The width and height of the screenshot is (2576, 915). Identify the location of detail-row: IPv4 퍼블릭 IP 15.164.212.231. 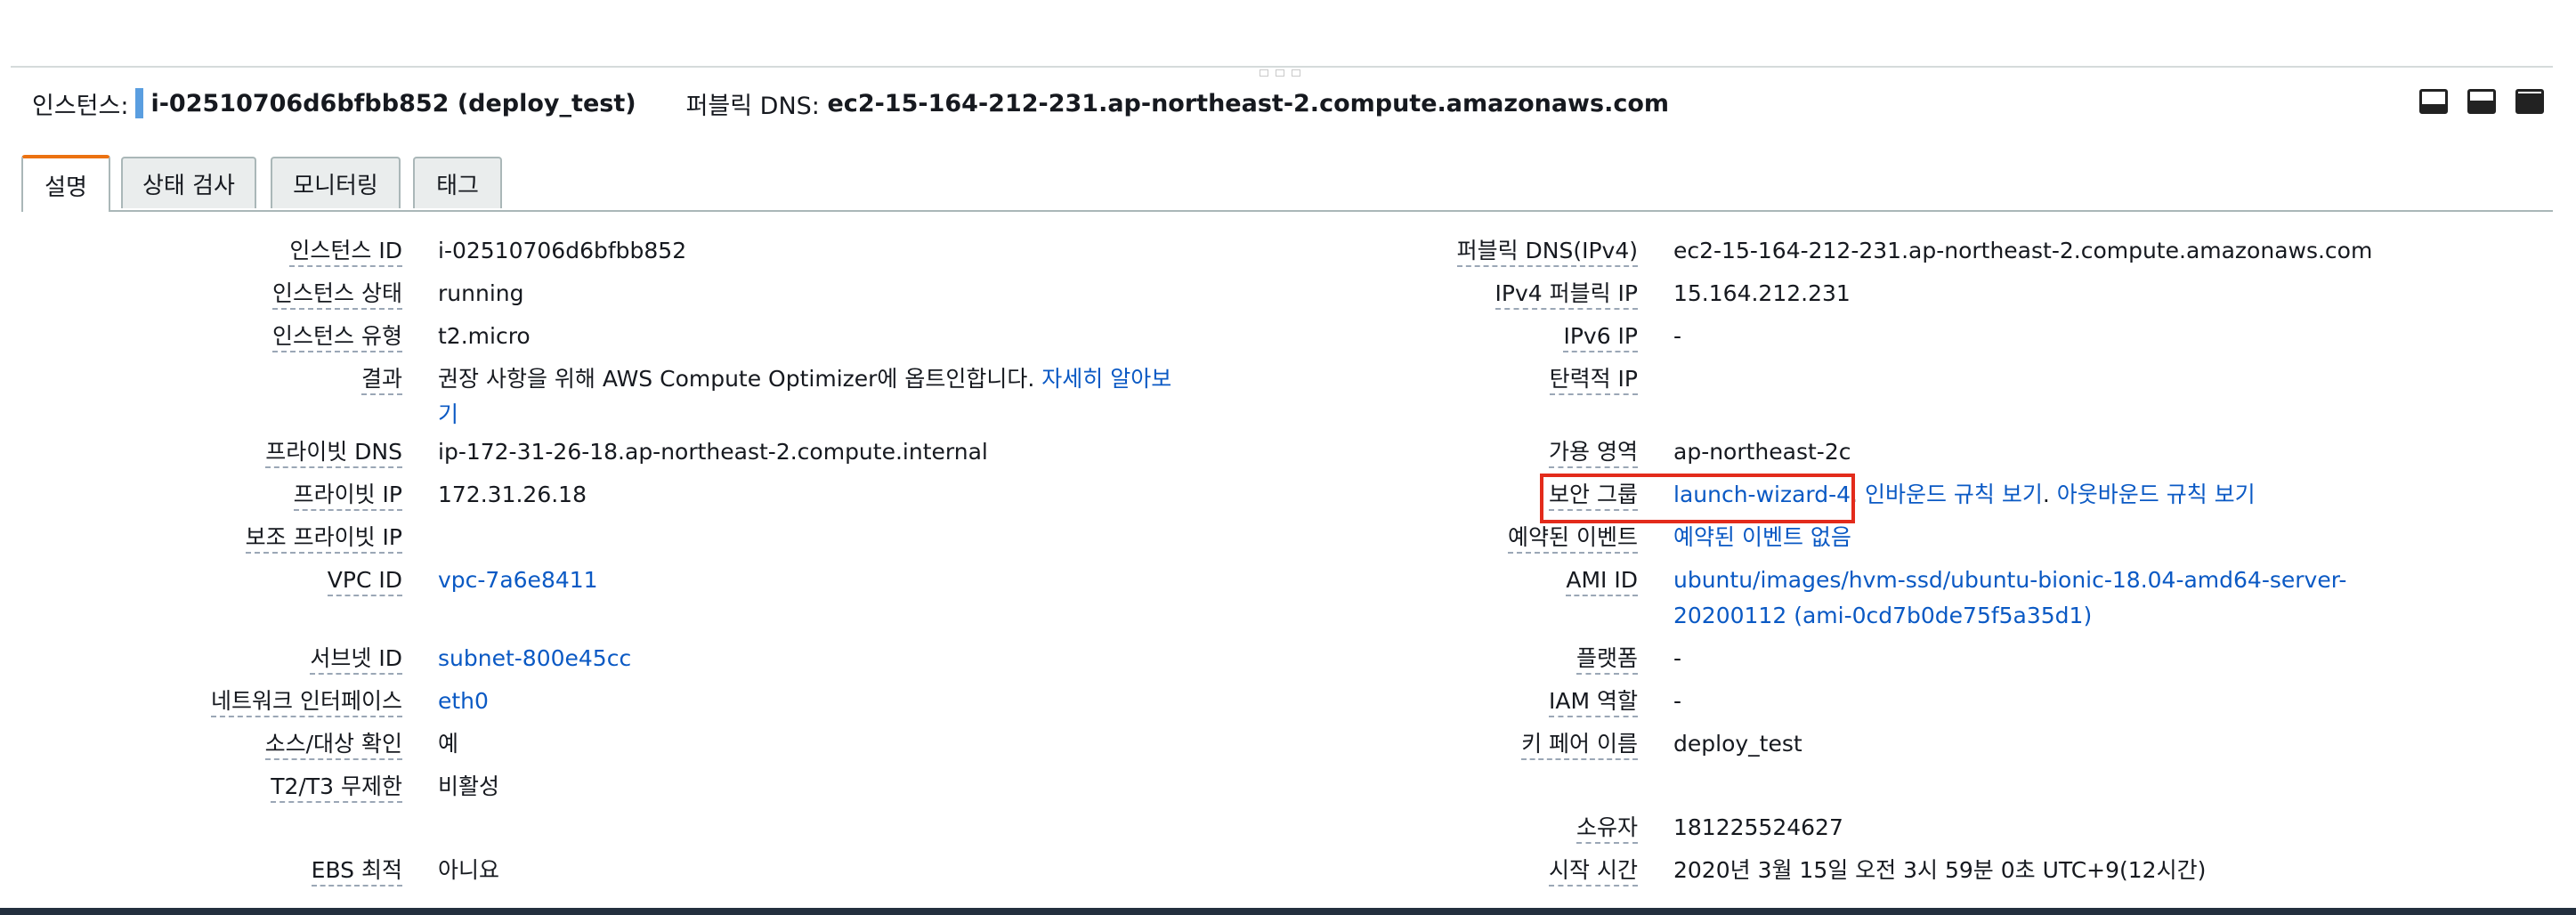
(1288, 294).